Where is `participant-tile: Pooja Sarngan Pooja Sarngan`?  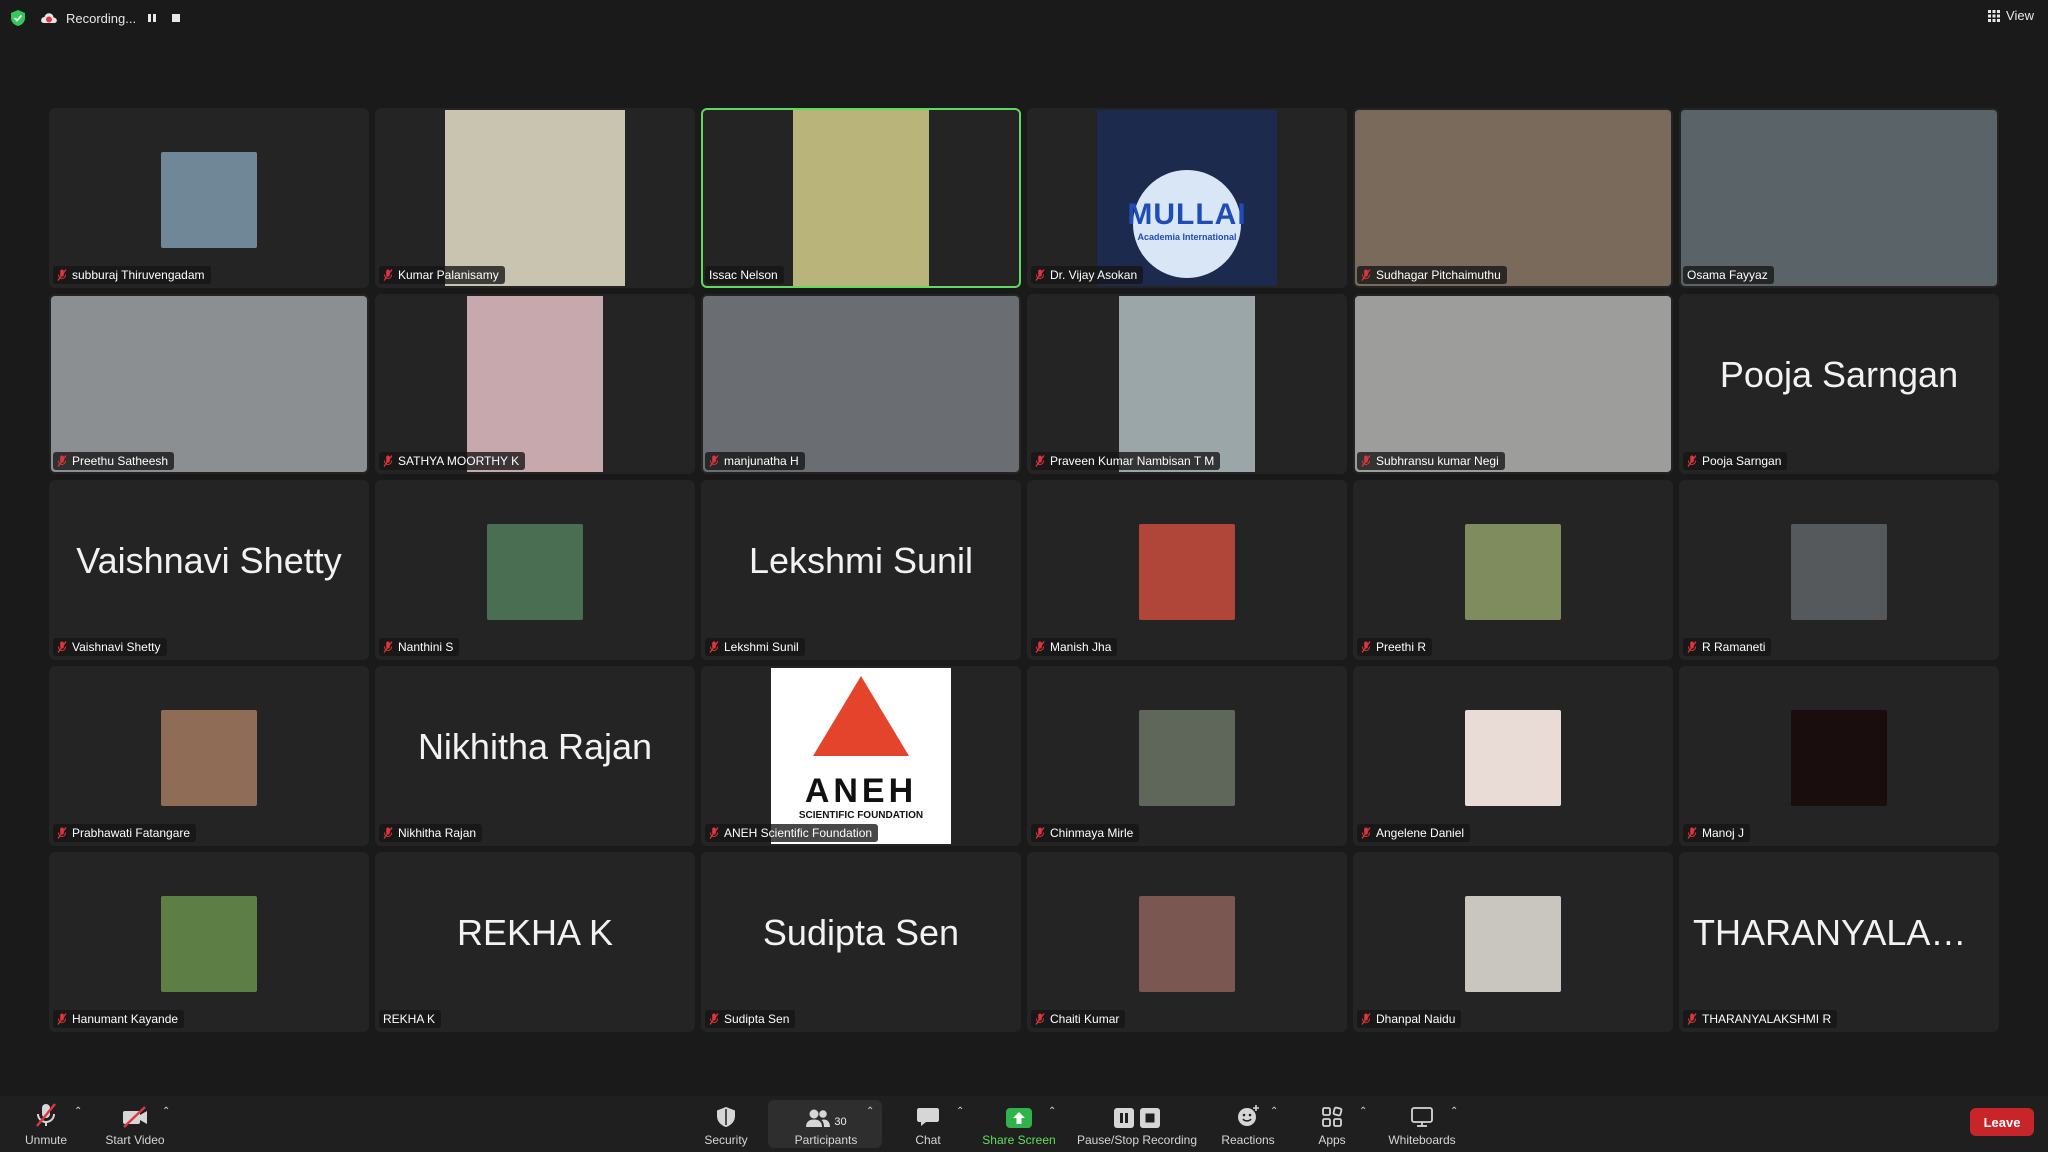 participant-tile: Pooja Sarngan Pooja Sarngan is located at coordinates (1839, 384).